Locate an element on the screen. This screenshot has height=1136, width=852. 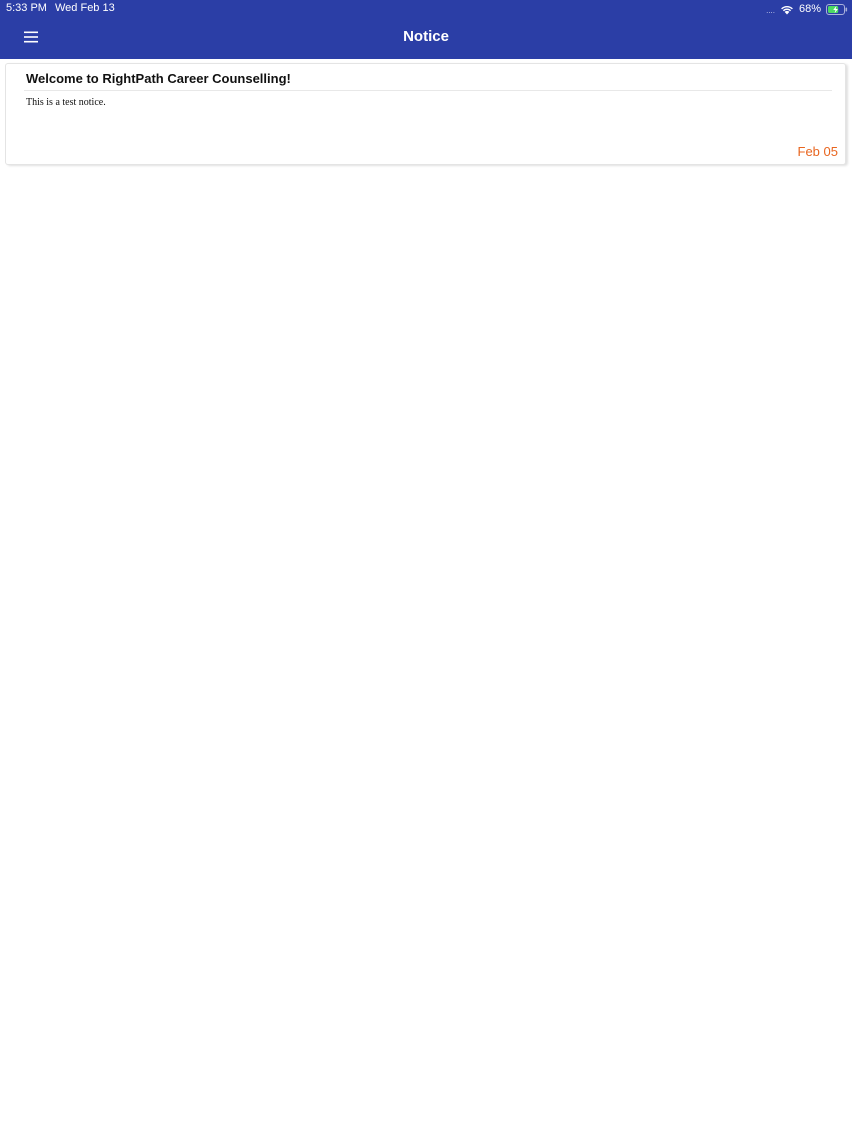
notice-date: Feb 05 is located at coordinates (817, 151).